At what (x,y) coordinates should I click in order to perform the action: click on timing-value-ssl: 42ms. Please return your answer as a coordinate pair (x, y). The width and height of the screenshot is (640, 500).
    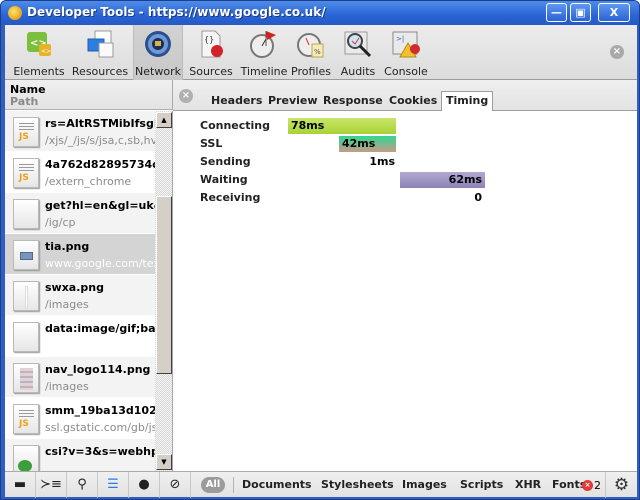
    Looking at the image, I should click on (359, 143).